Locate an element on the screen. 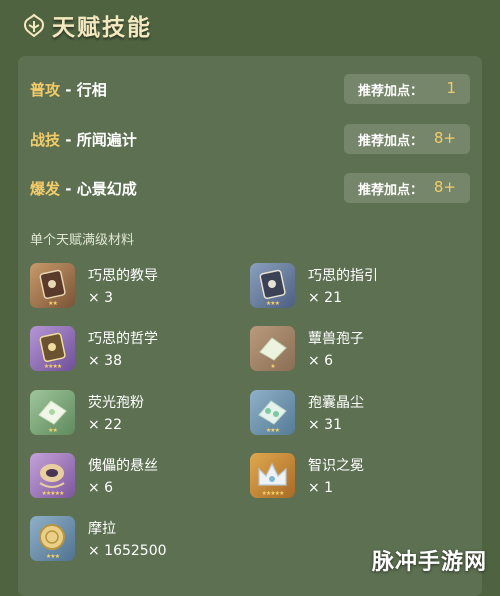 The image size is (500, 596). material-name: 巧思的指引 is located at coordinates (343, 276).